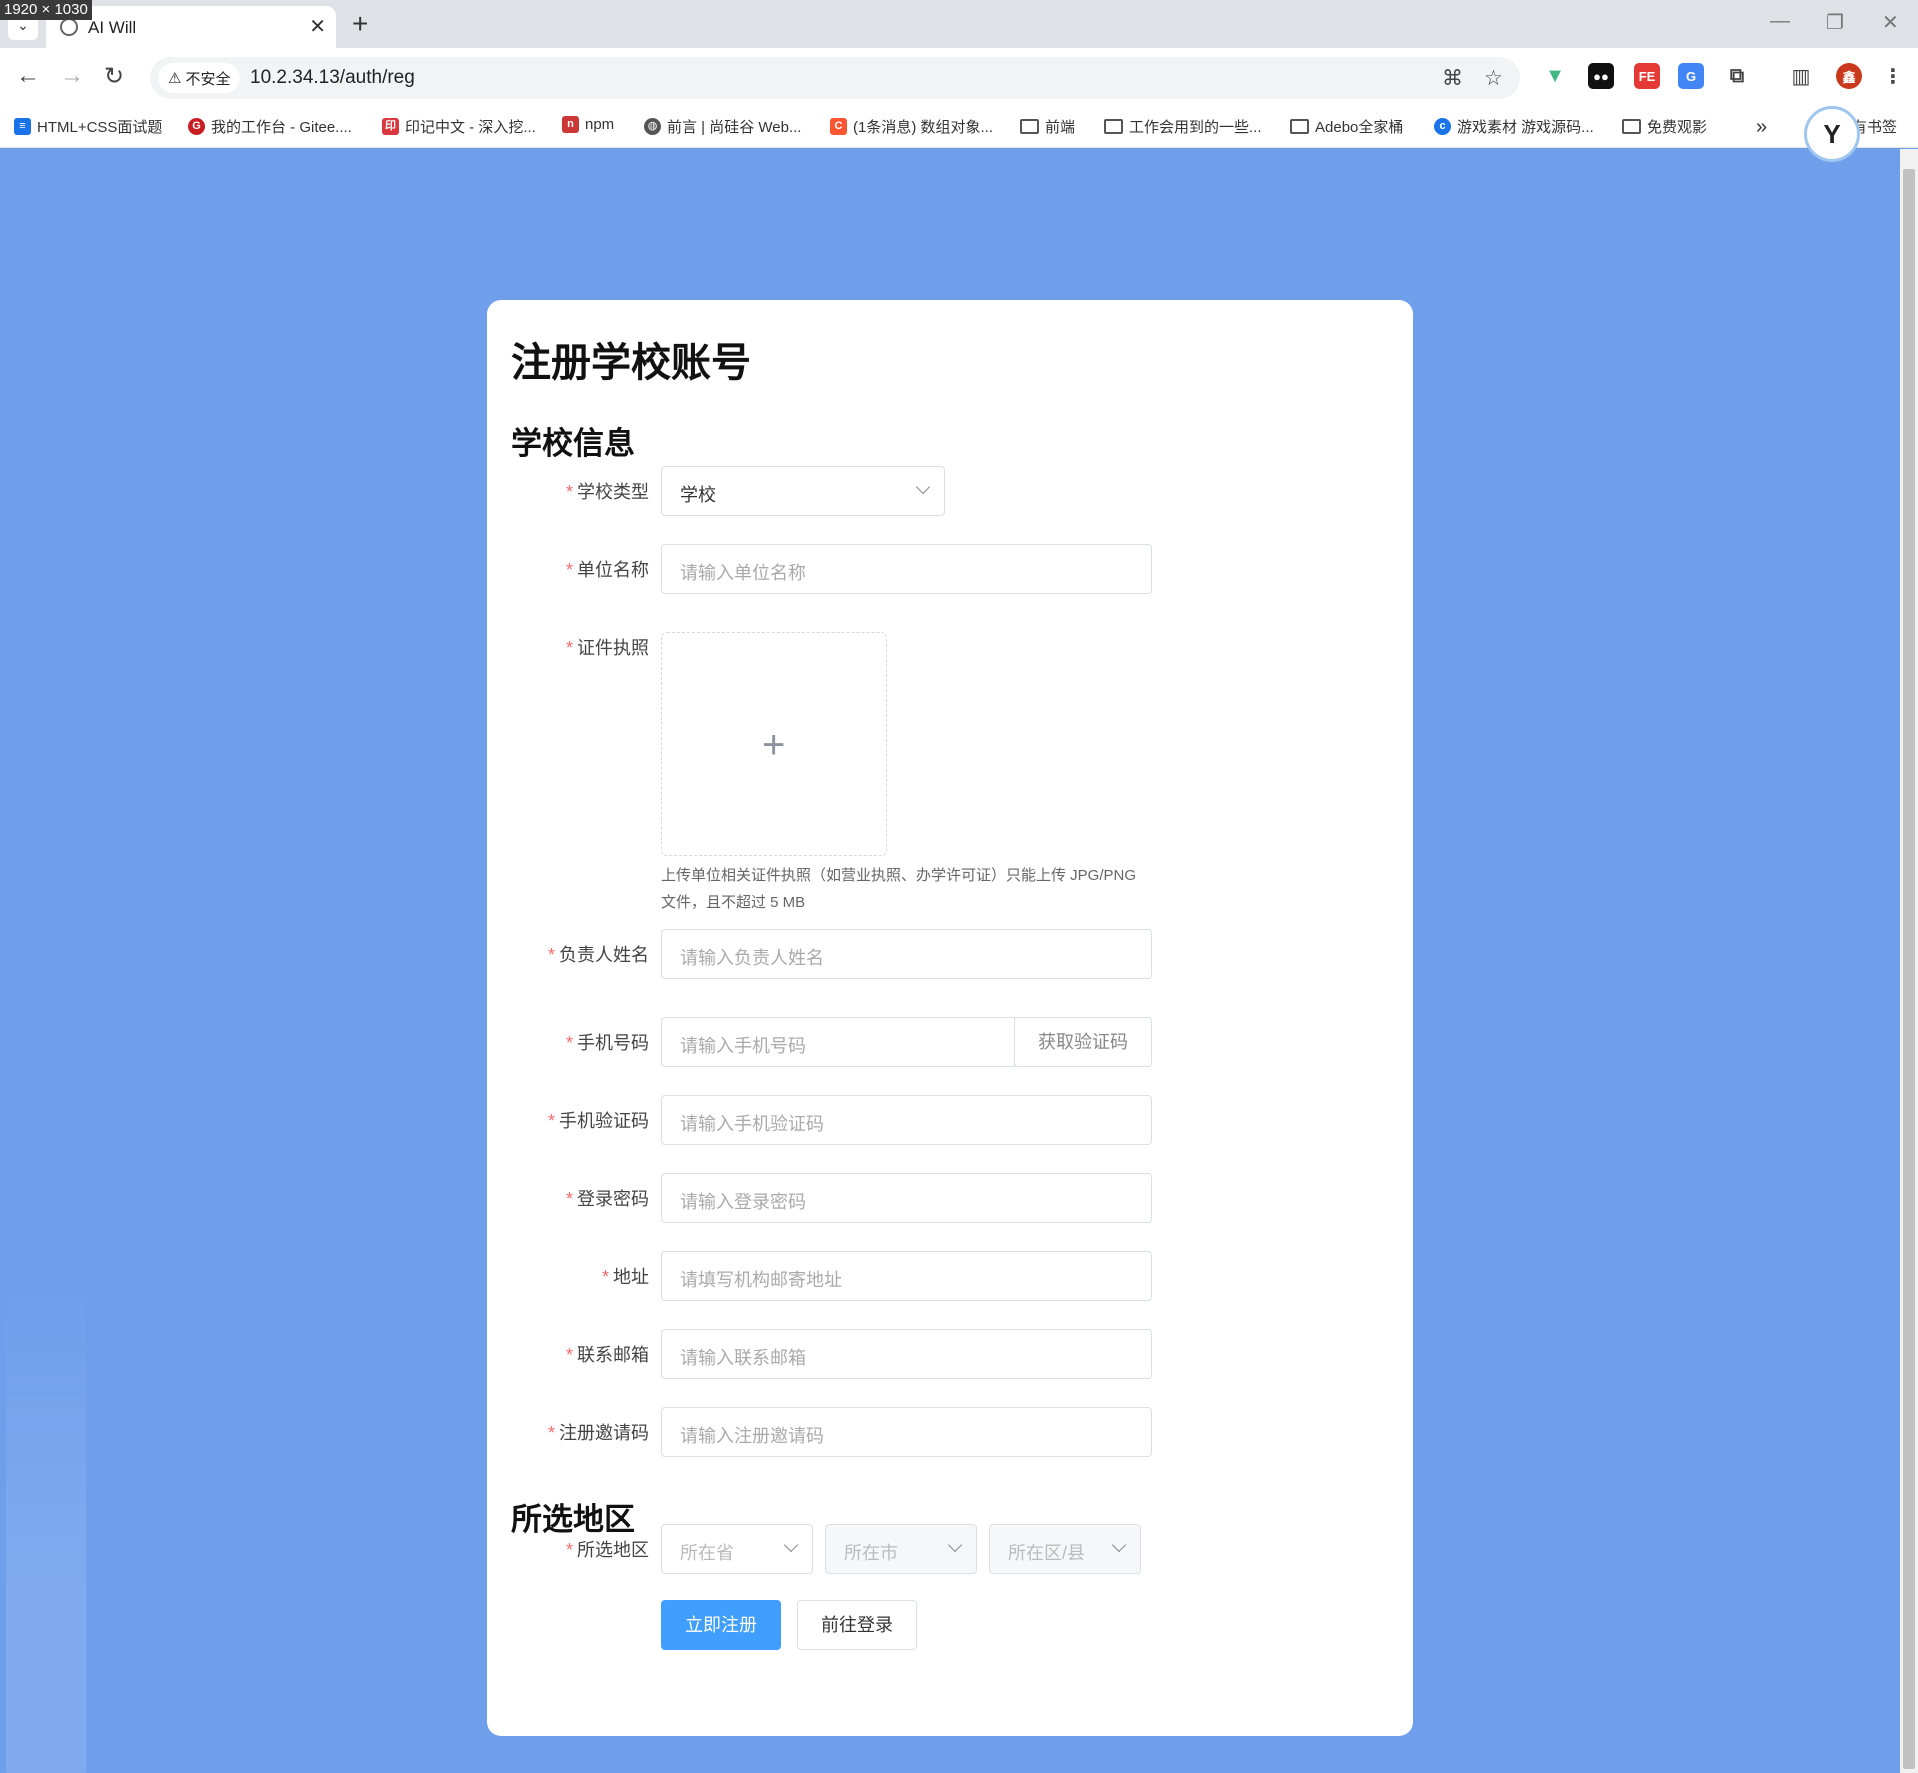 Image resolution: width=1918 pixels, height=1773 pixels. Describe the element at coordinates (1601, 76) in the screenshot. I see `extension-icon: ●●` at that location.